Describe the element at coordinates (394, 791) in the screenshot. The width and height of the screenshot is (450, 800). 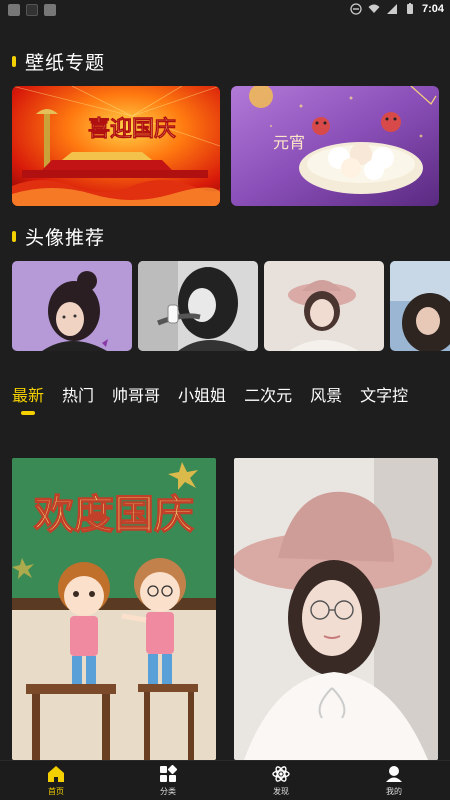
I see `nav-mine-label: 我的` at that location.